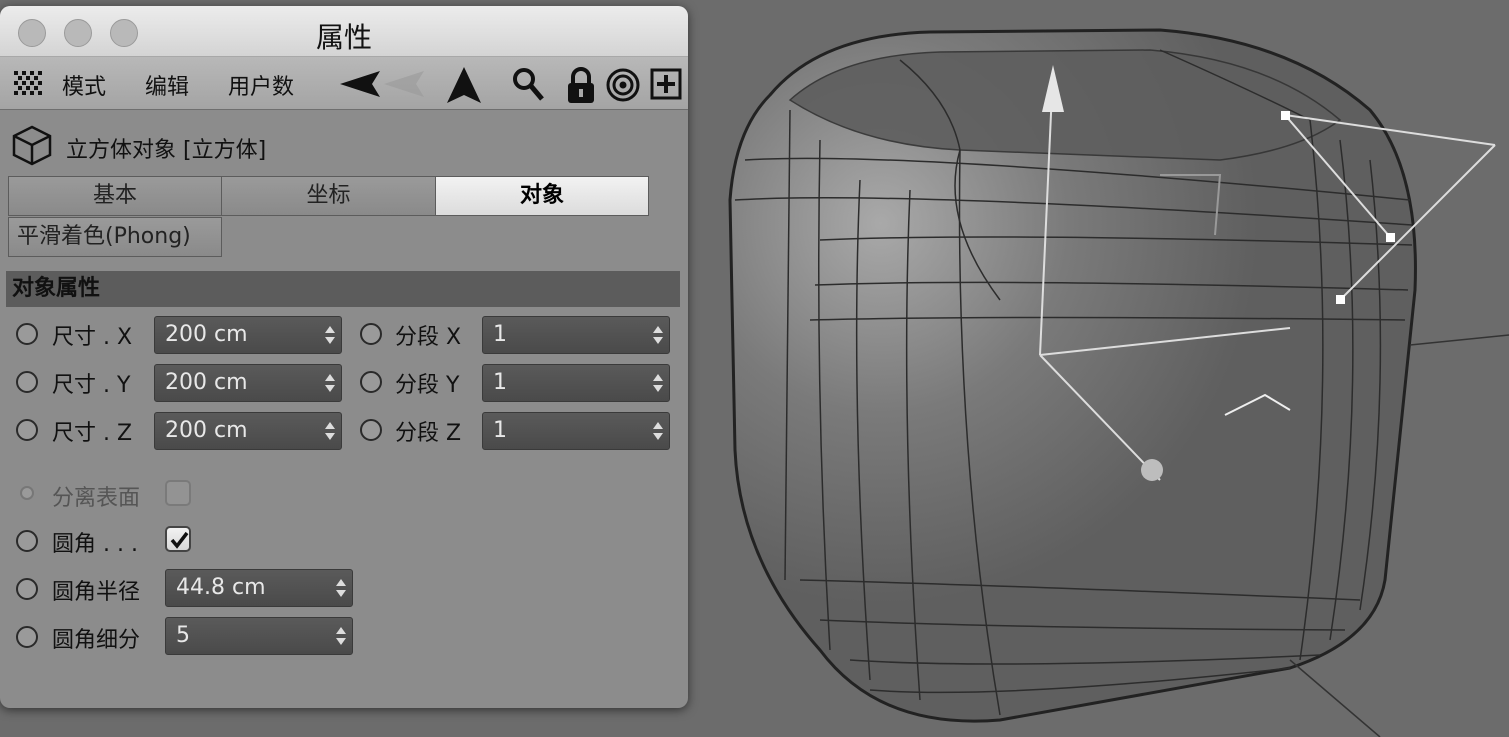  I want to click on segments-x-label: 分段 X, so click(428, 337).